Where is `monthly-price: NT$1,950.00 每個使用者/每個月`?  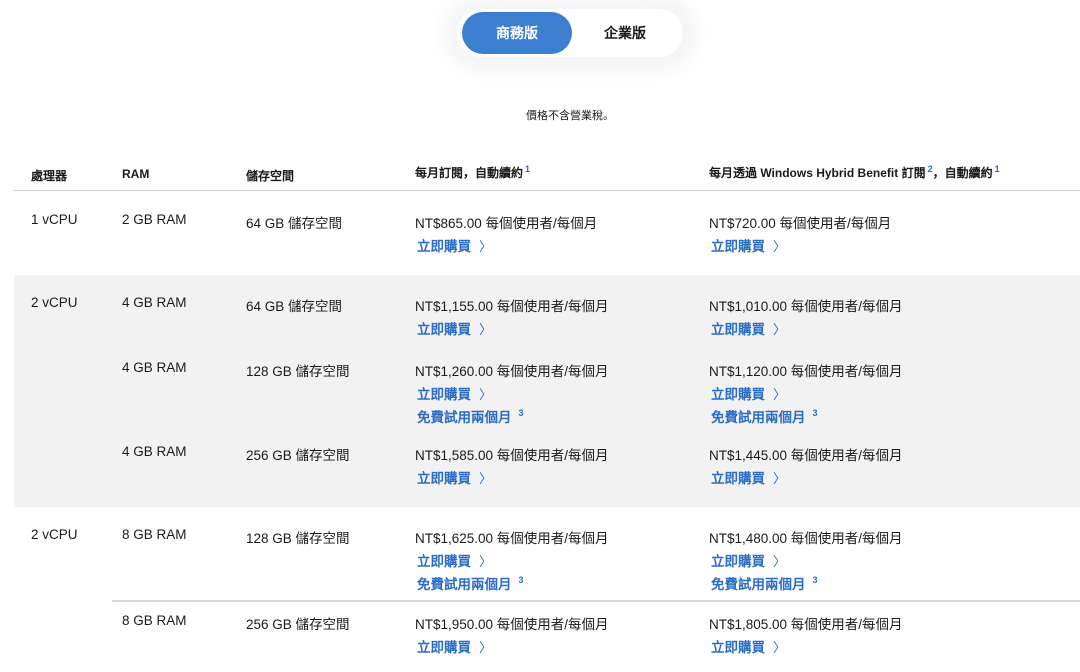 monthly-price: NT$1,950.00 每個使用者/每個月 is located at coordinates (512, 624).